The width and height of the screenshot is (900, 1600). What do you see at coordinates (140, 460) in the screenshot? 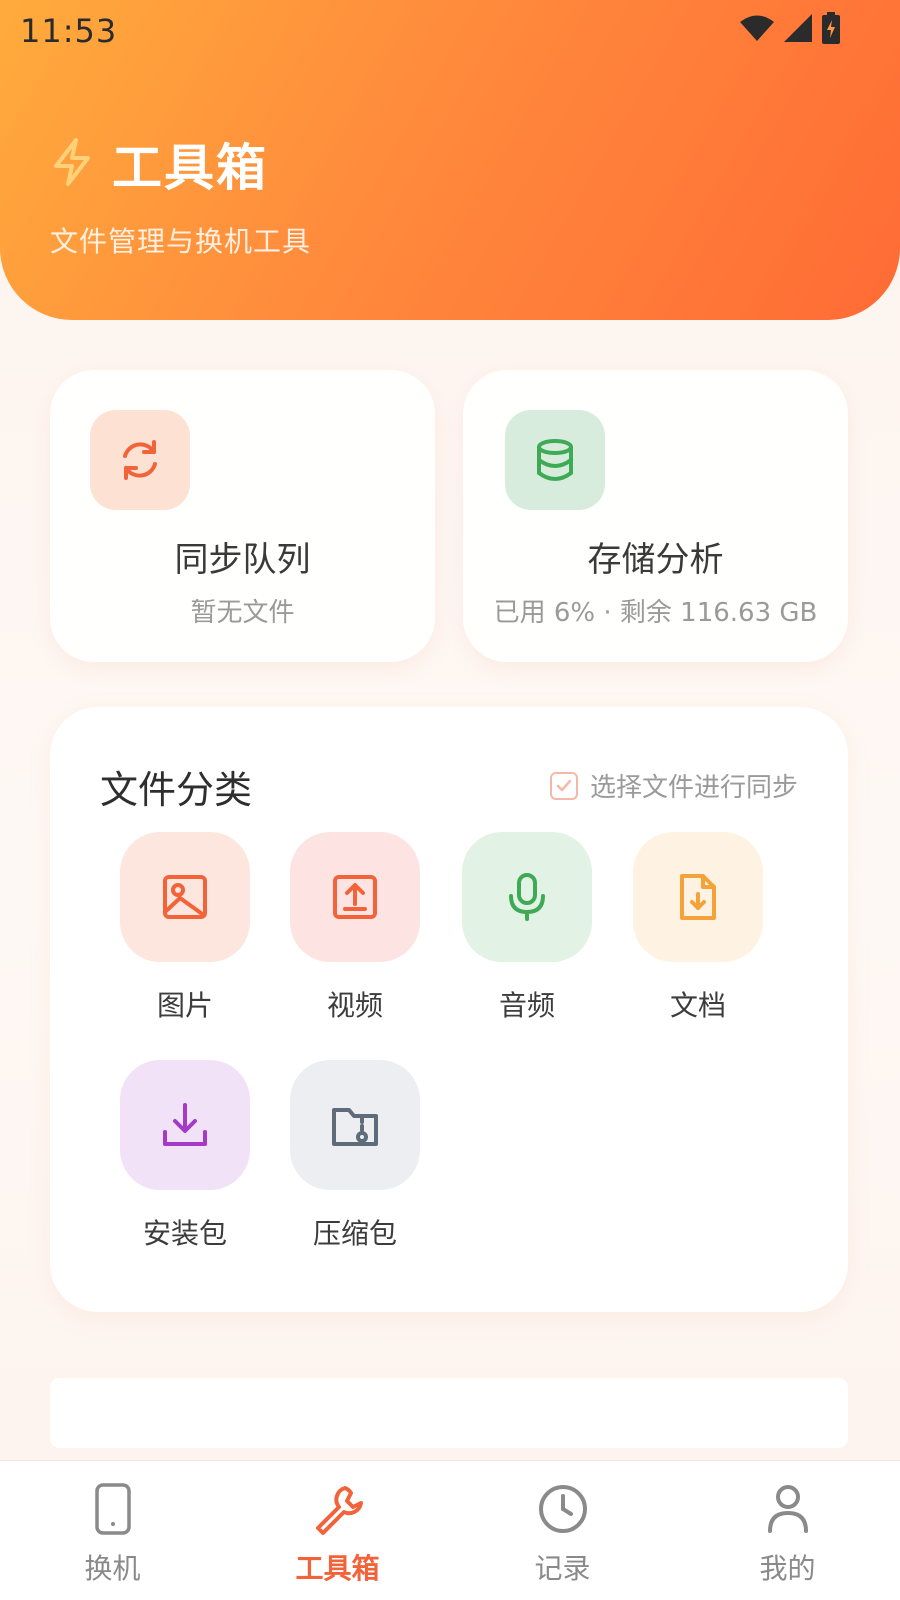
I see `refresh-icon` at bounding box center [140, 460].